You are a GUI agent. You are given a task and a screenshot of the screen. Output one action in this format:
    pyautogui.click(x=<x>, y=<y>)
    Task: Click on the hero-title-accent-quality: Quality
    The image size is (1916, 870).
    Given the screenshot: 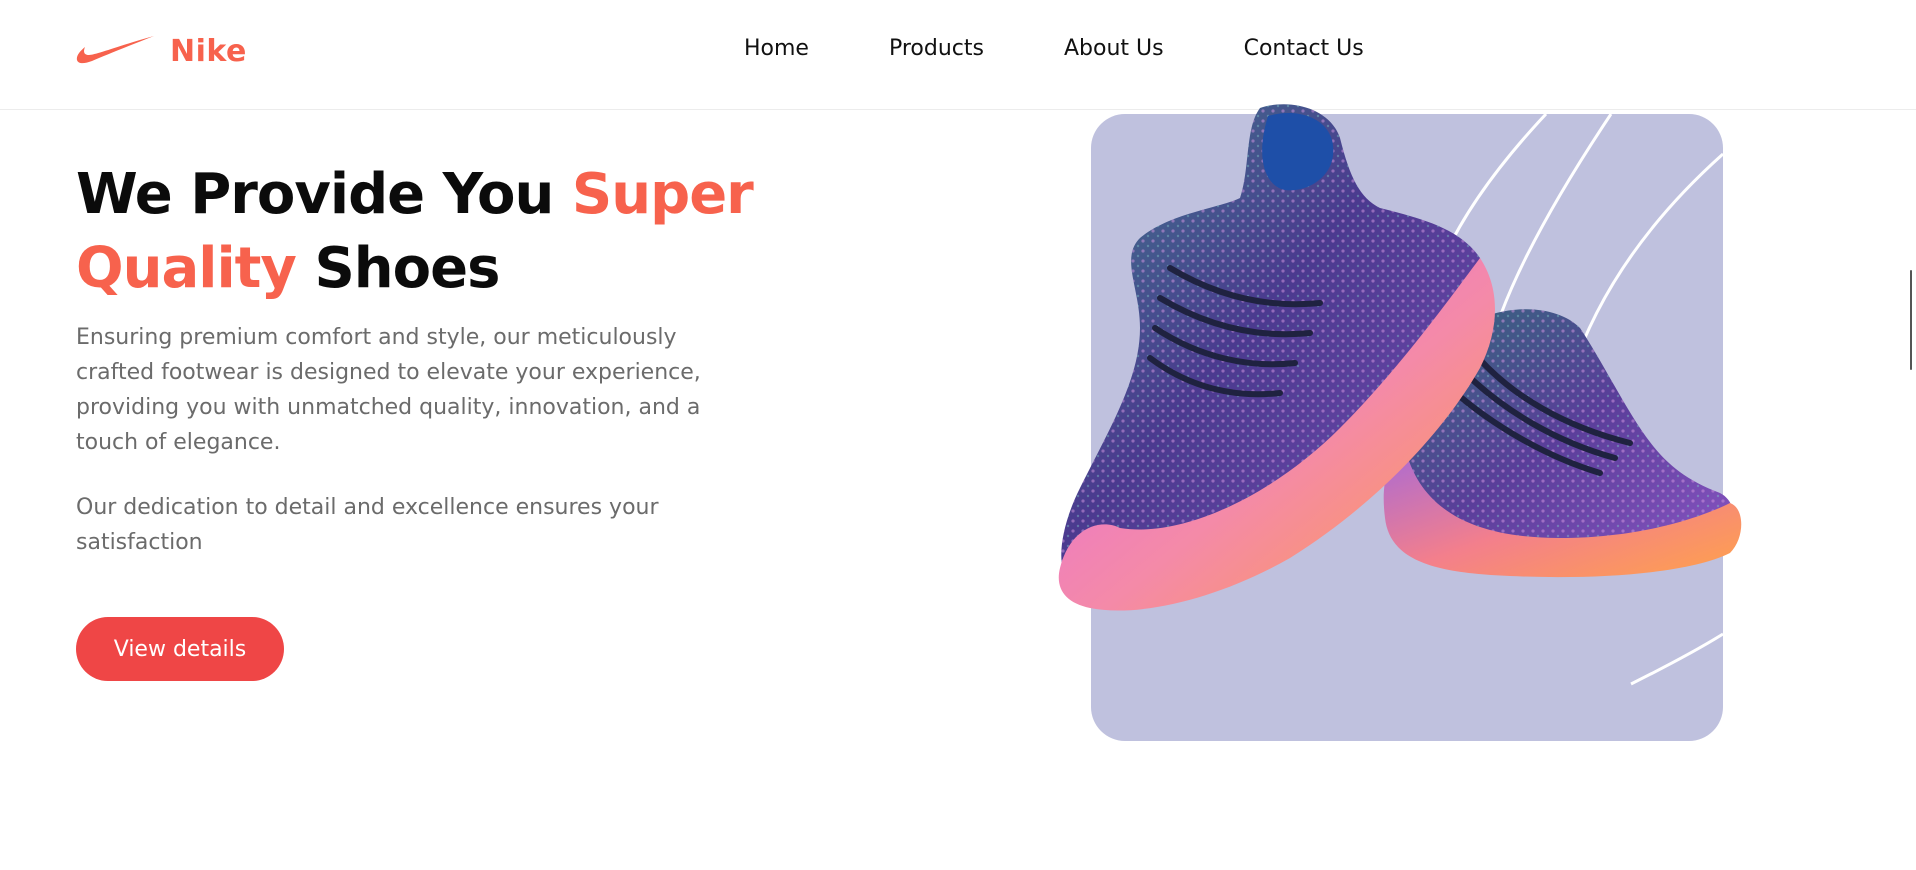 What is the action you would take?
    pyautogui.click(x=186, y=268)
    